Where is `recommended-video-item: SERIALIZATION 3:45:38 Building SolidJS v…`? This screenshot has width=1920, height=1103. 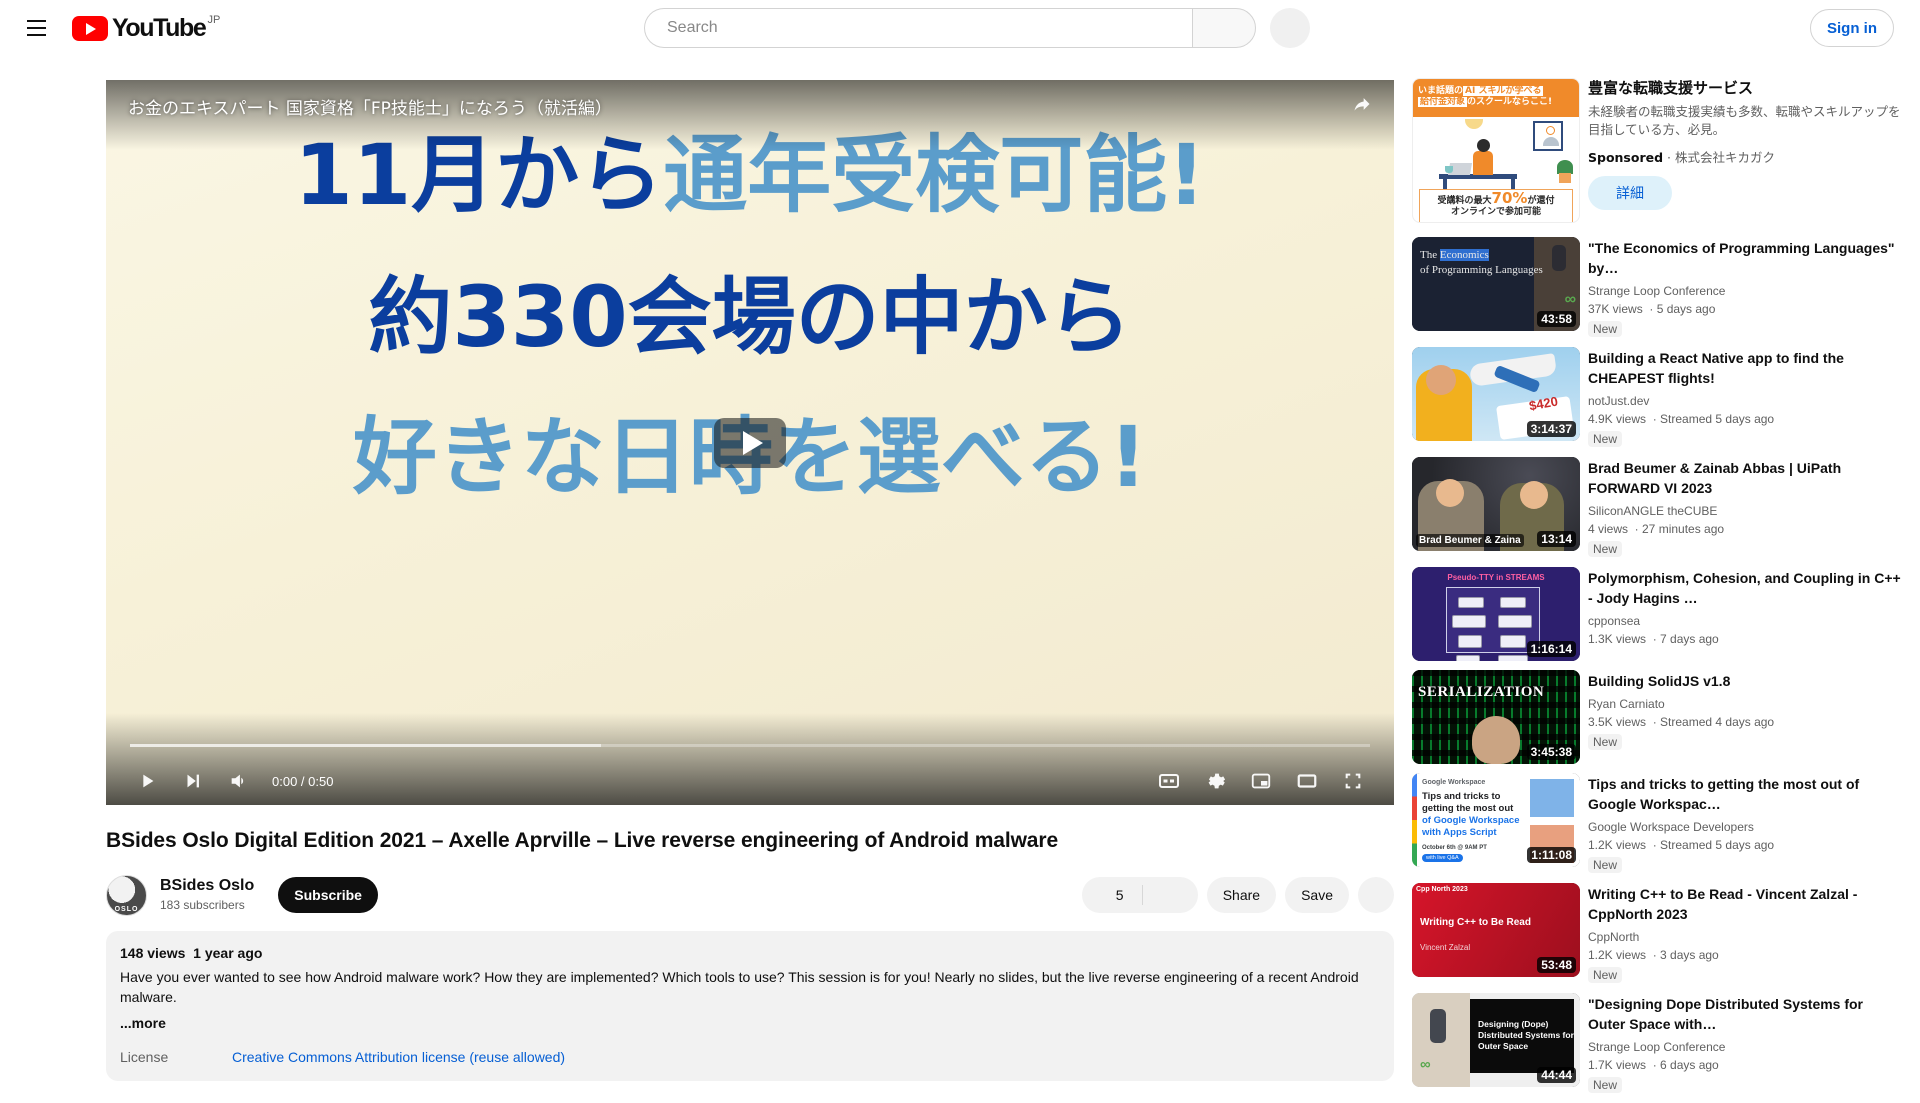 recommended-video-item: SERIALIZATION 3:45:38 Building SolidJS v… is located at coordinates (1658, 717).